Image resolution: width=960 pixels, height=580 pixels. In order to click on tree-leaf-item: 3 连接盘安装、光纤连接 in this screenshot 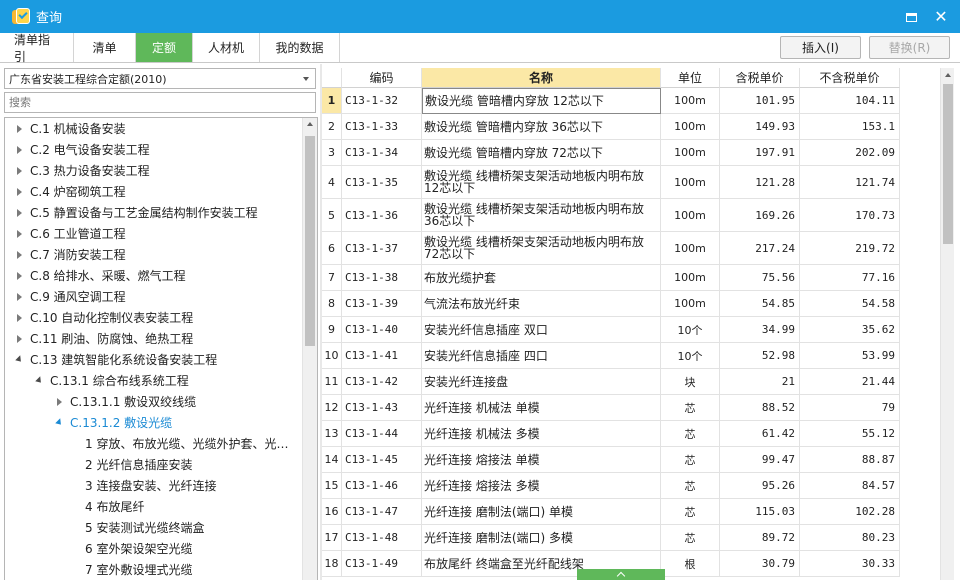, I will do `click(150, 485)`.